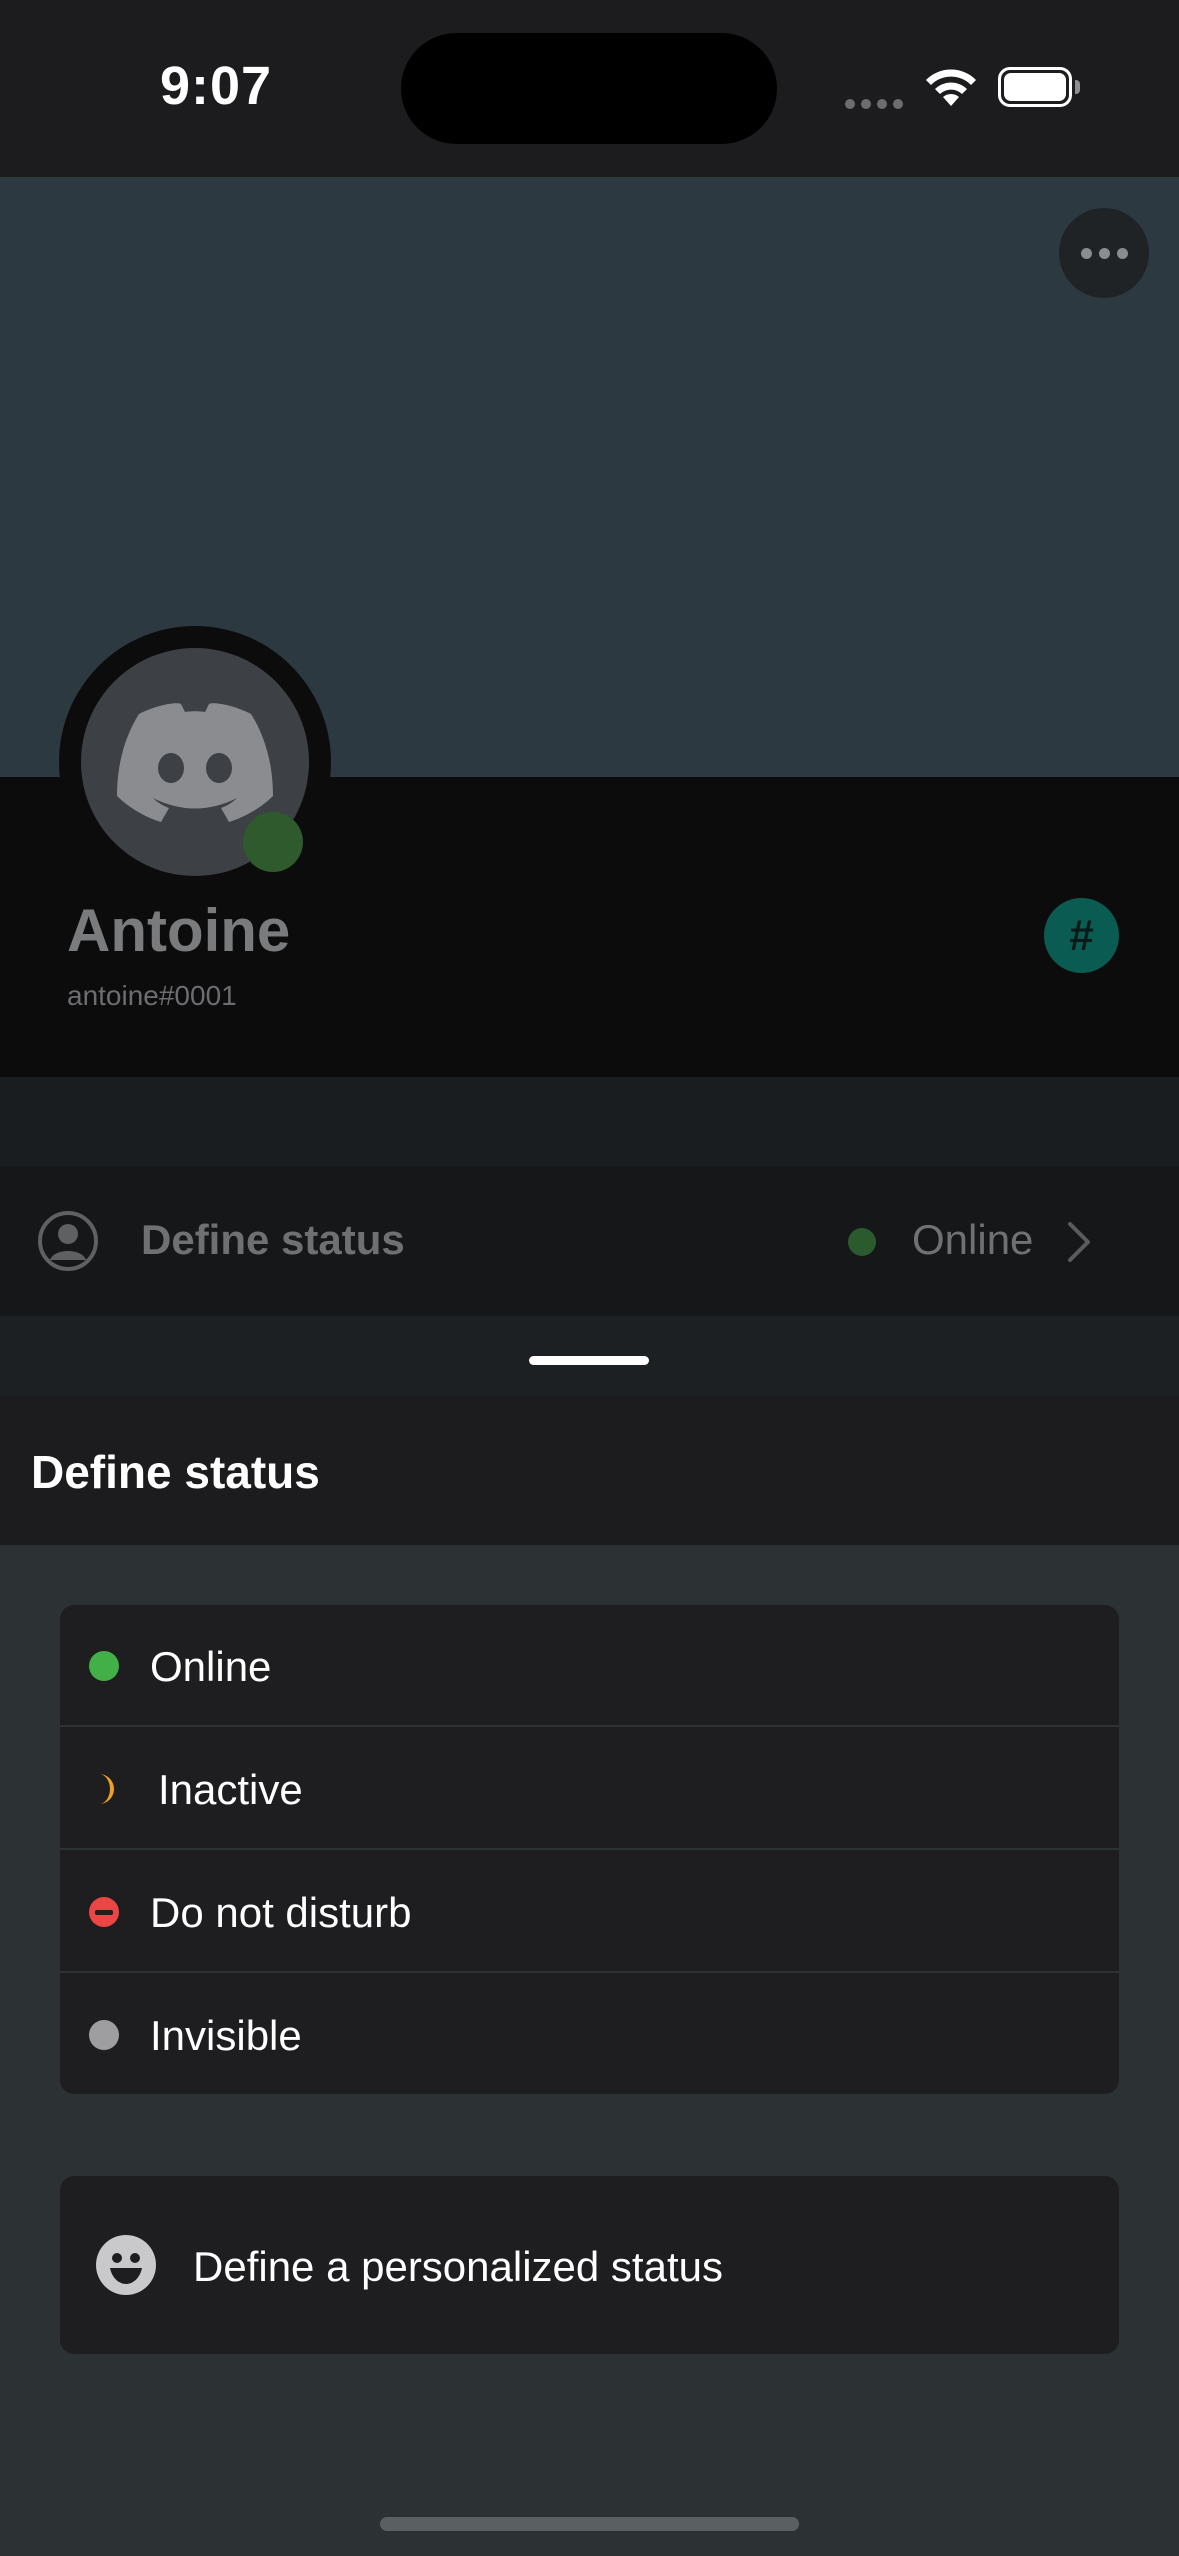  I want to click on wifi-icon, so click(951, 87).